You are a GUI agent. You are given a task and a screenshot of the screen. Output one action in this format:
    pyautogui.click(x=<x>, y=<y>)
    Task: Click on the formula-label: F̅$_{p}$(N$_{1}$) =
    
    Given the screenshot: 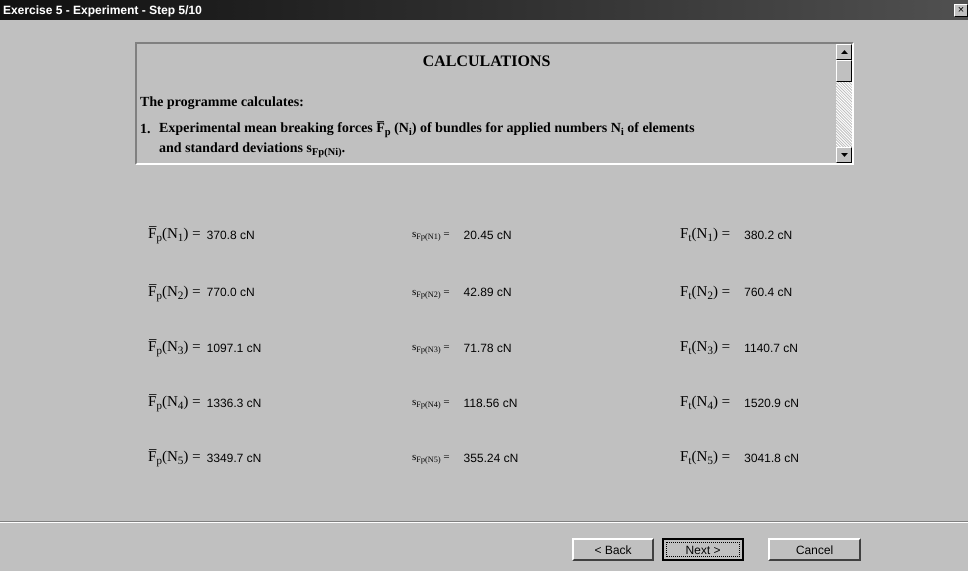 What is the action you would take?
    pyautogui.click(x=174, y=235)
    